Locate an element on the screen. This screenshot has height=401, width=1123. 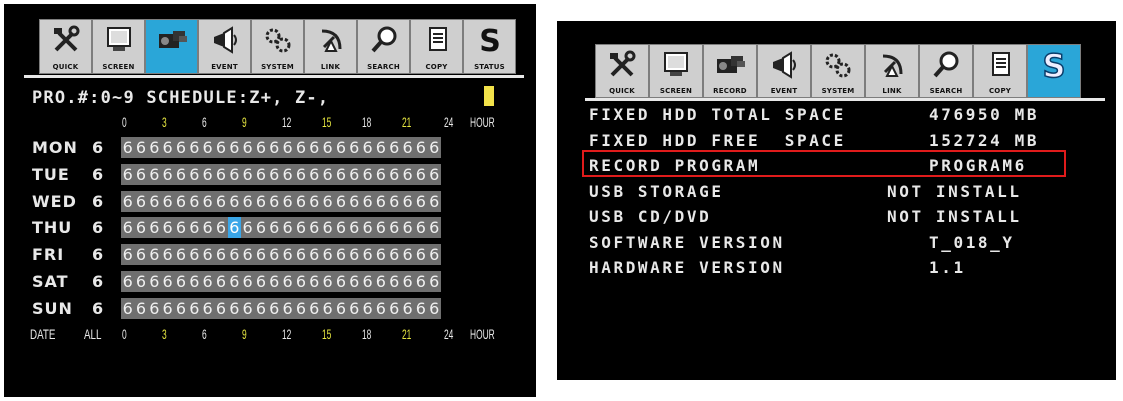
footer-all-label: ALL is located at coordinates (92, 334).